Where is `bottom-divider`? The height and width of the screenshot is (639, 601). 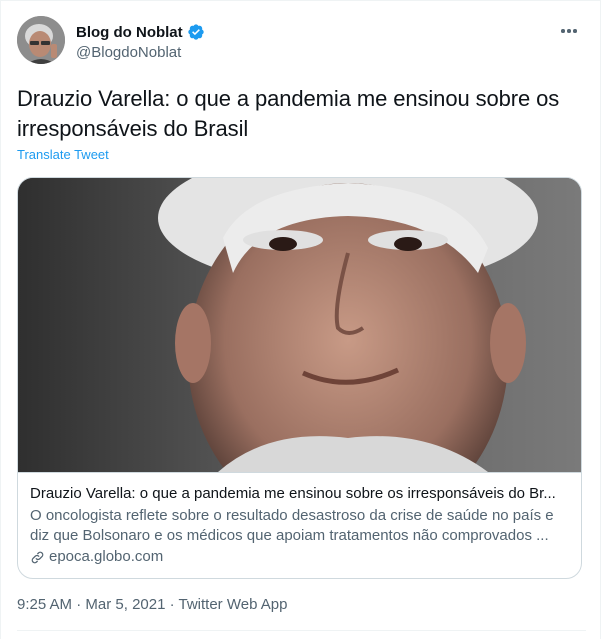
bottom-divider is located at coordinates (301, 630).